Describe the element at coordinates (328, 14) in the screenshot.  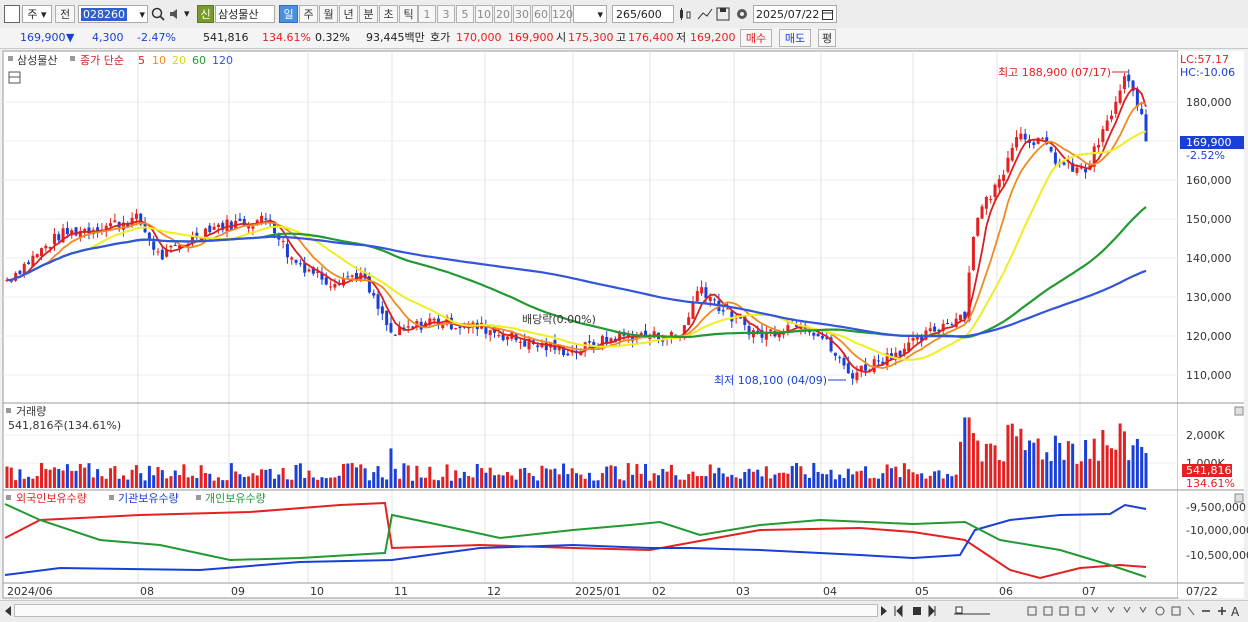
I see `tab-period-month: 월` at that location.